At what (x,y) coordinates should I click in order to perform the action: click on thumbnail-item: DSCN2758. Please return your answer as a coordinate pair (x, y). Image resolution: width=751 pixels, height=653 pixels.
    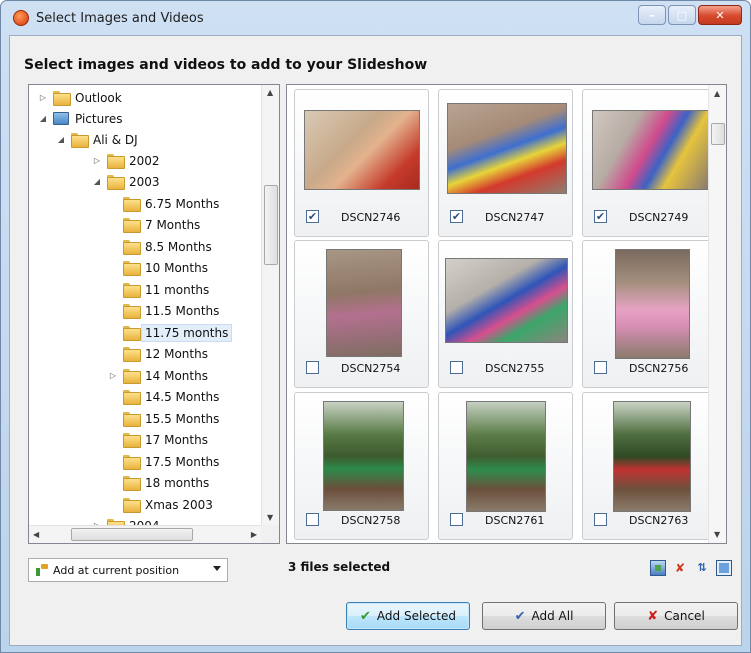
    Looking at the image, I should click on (361, 466).